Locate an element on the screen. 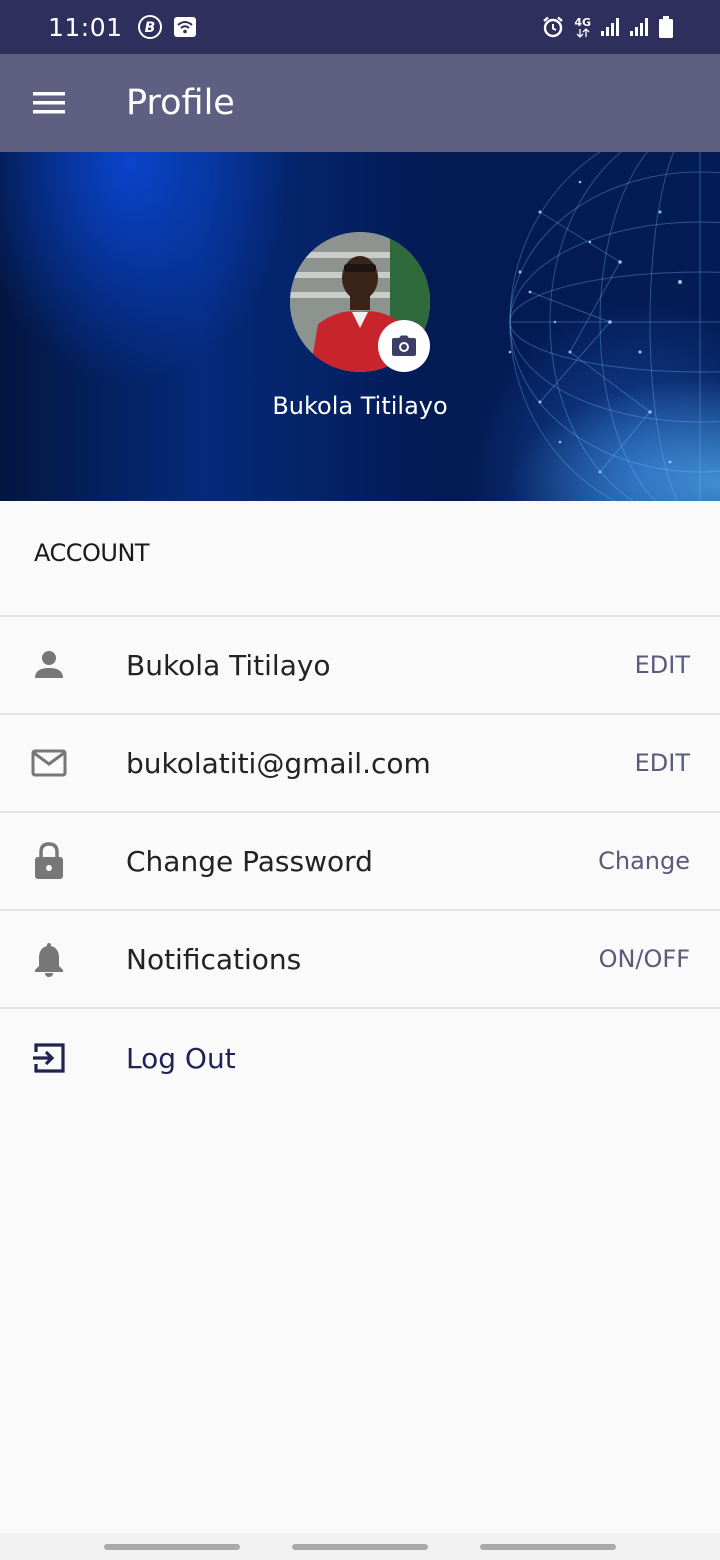 Image resolution: width=720 pixels, height=1560 pixels. status-time: 11:01 is located at coordinates (85, 27).